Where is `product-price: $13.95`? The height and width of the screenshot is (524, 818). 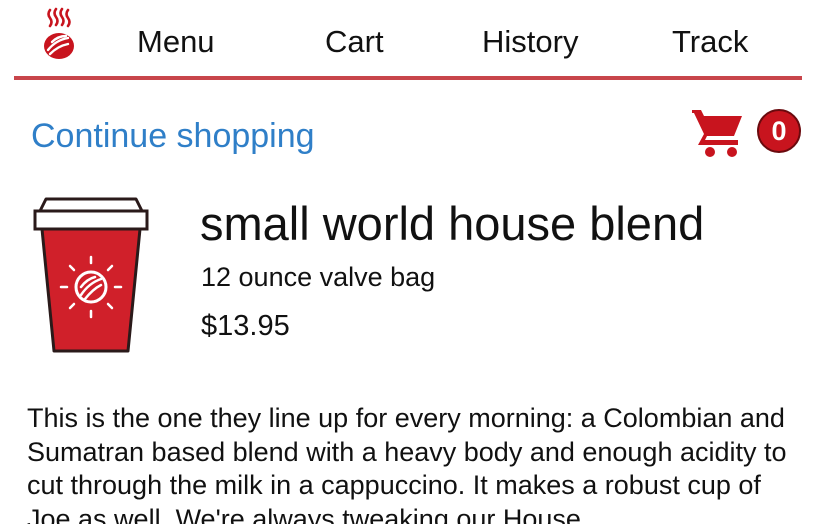
product-price: $13.95 is located at coordinates (245, 326).